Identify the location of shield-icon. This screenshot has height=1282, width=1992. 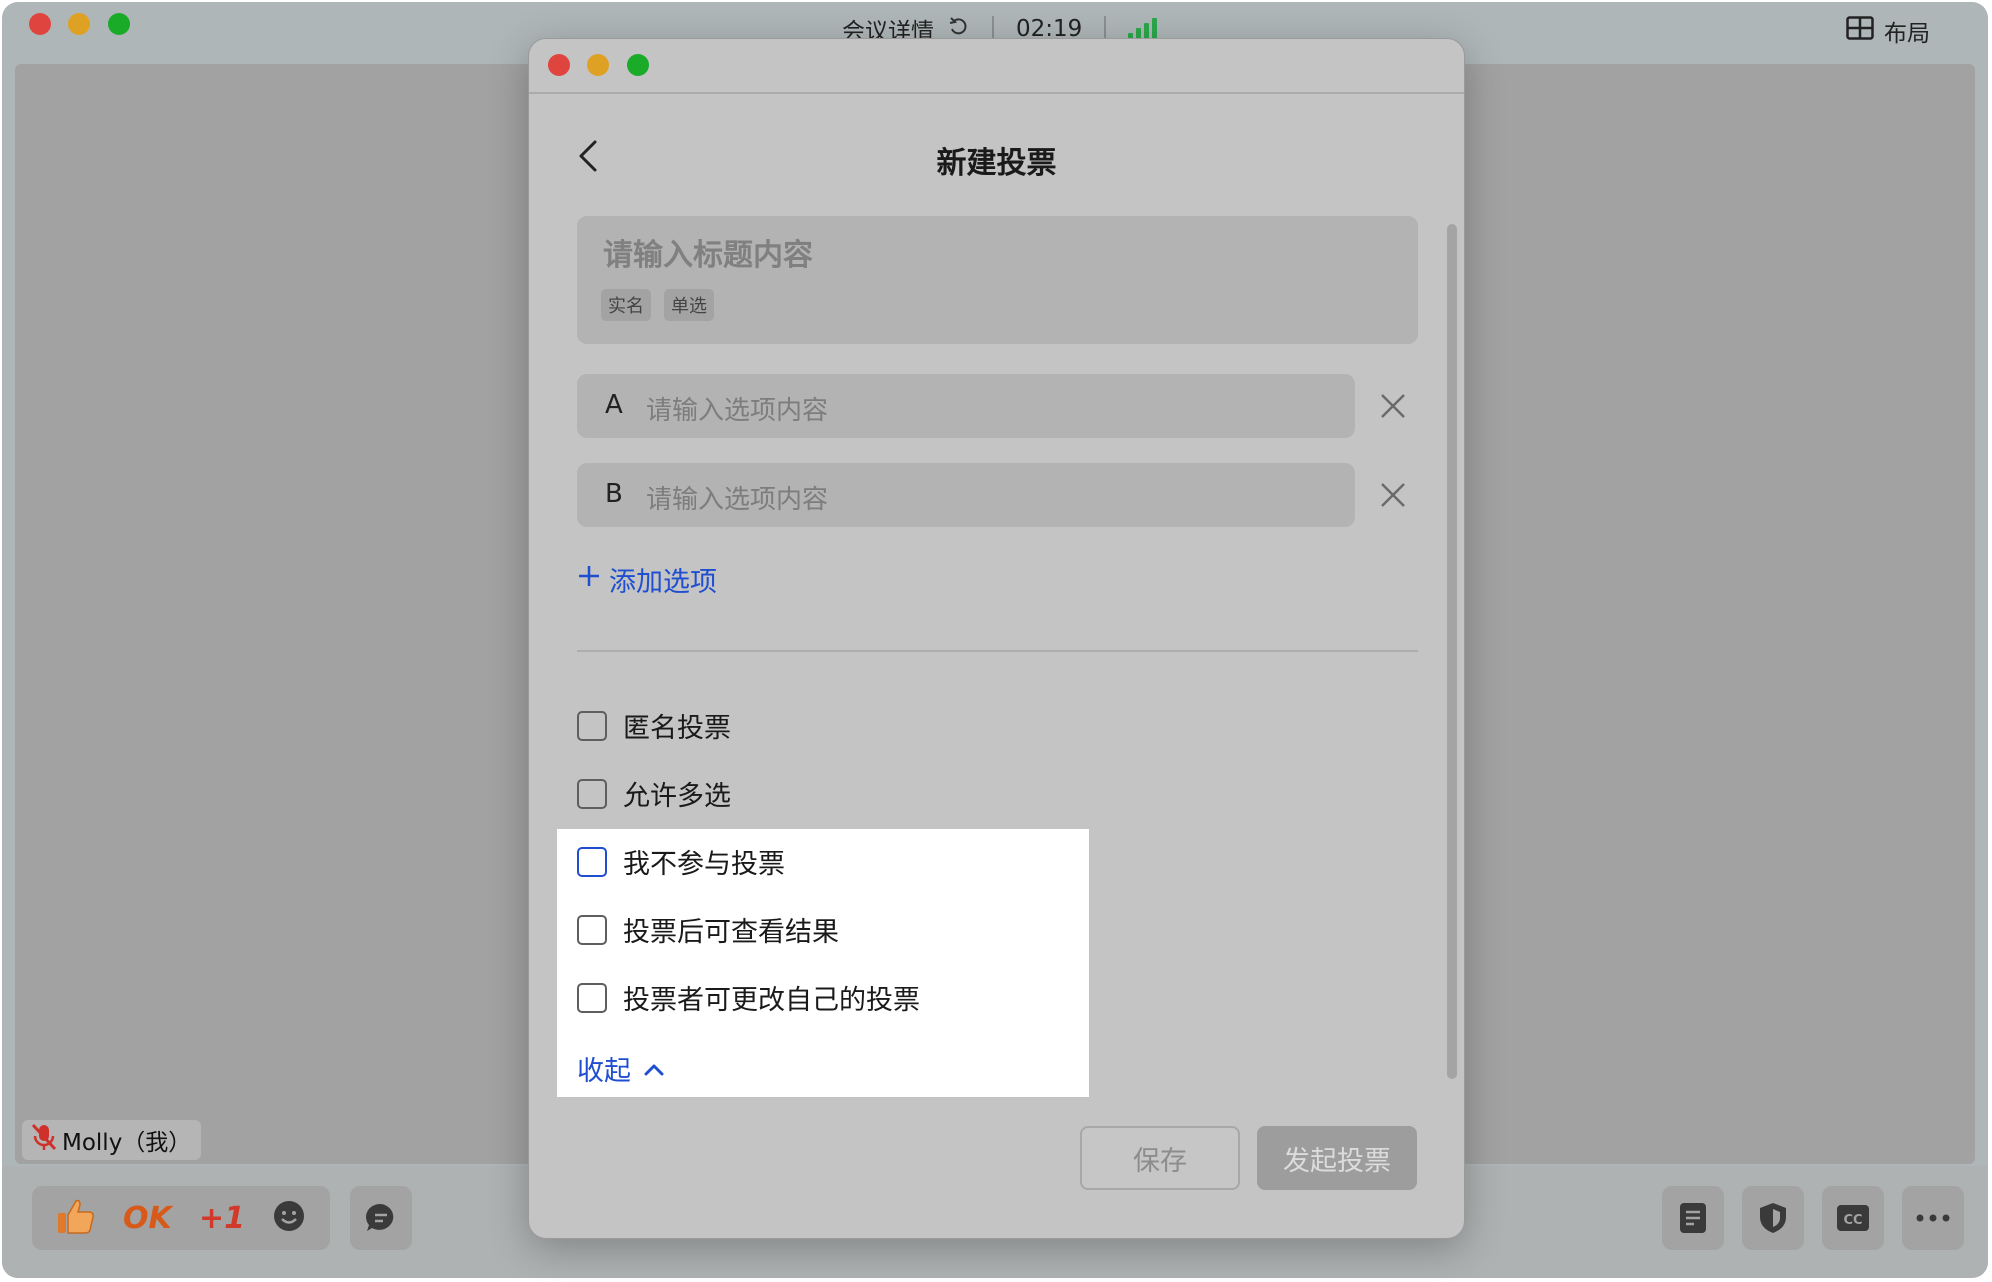
(1773, 1218).